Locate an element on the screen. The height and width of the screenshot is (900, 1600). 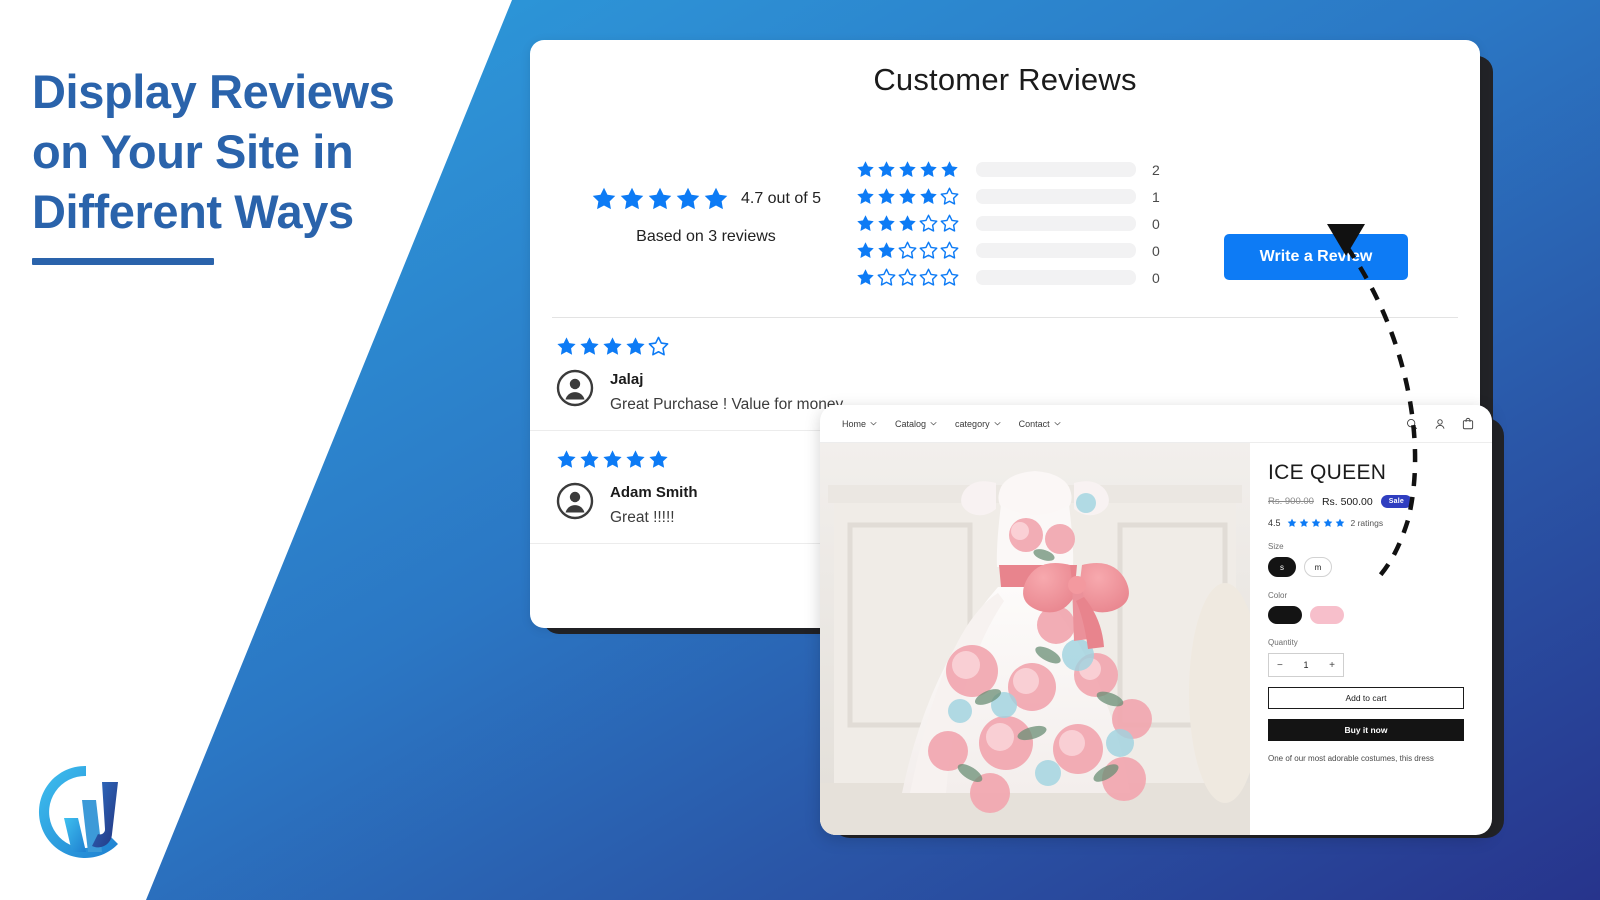
product-rating-row: 4.5 2 ratings is located at coordinates (1370, 523).